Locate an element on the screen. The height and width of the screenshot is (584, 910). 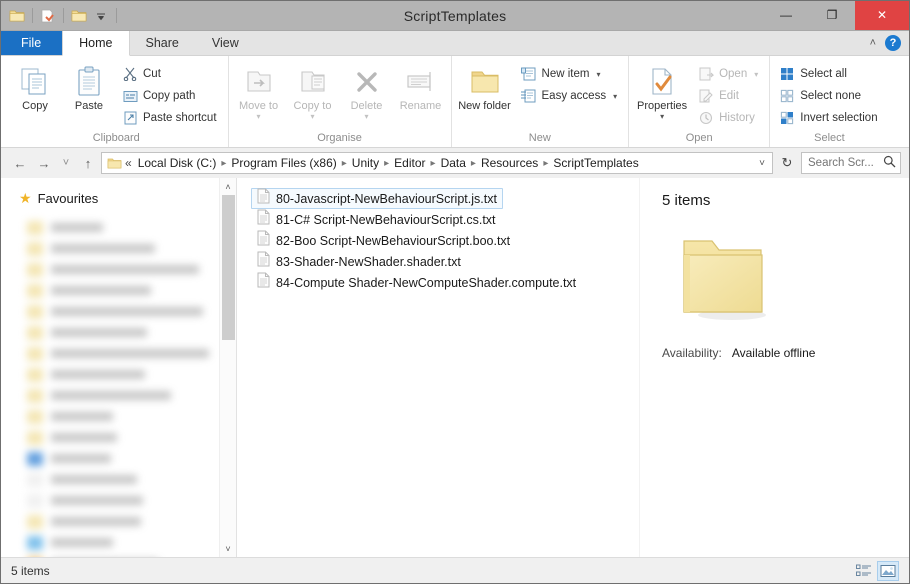
tab-file: File is located at coordinates (32, 43).